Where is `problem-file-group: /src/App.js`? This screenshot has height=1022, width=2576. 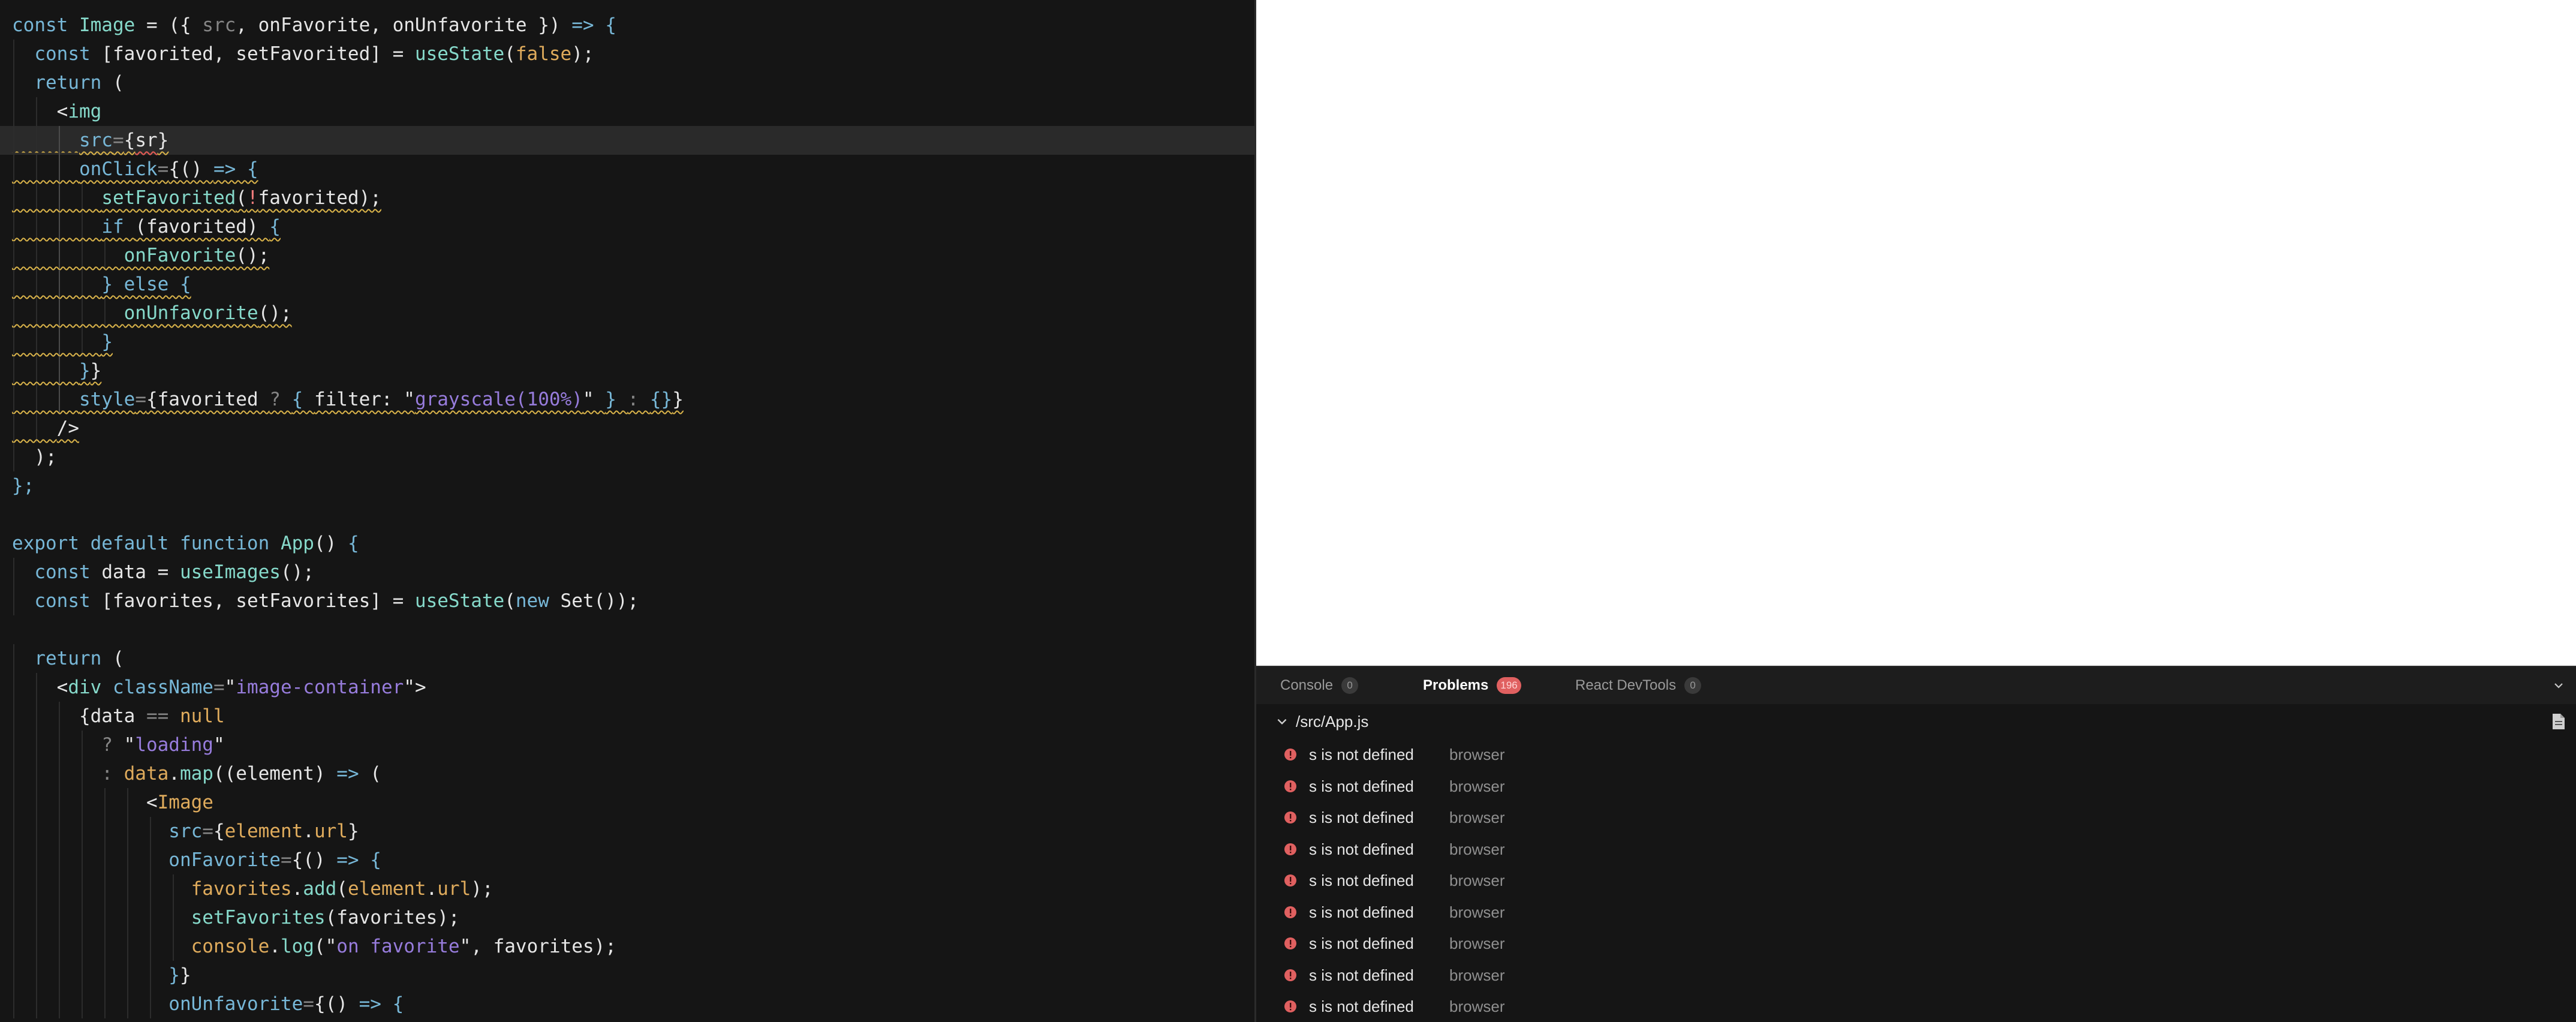
problem-file-group: /src/App.js is located at coordinates (1916, 721).